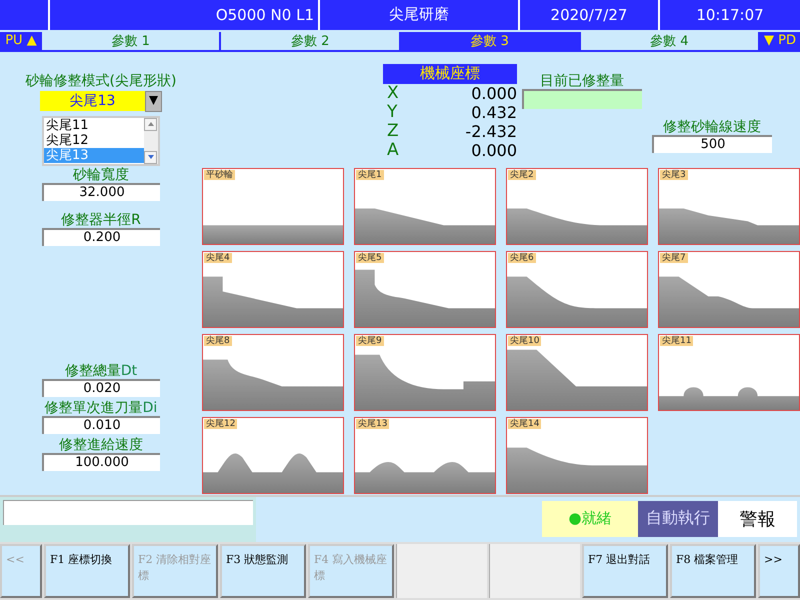  Describe the element at coordinates (393, 150) in the screenshot. I see `axis-label: A` at that location.